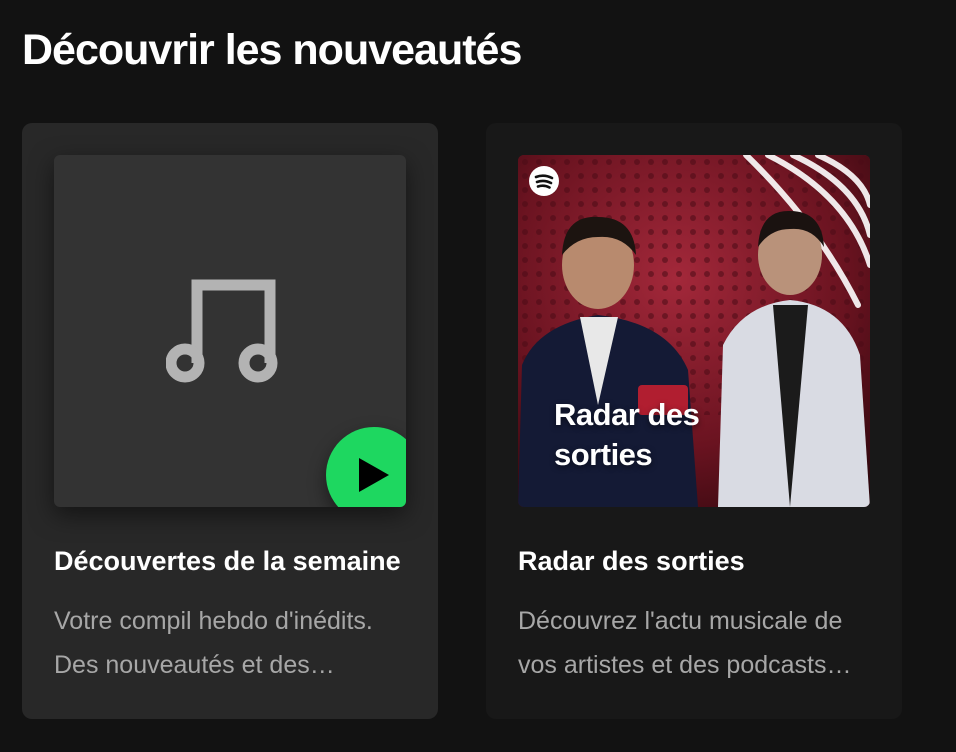 This screenshot has width=956, height=752. What do you see at coordinates (230, 561) in the screenshot?
I see `playlist-title: Découvertes de la semaine` at bounding box center [230, 561].